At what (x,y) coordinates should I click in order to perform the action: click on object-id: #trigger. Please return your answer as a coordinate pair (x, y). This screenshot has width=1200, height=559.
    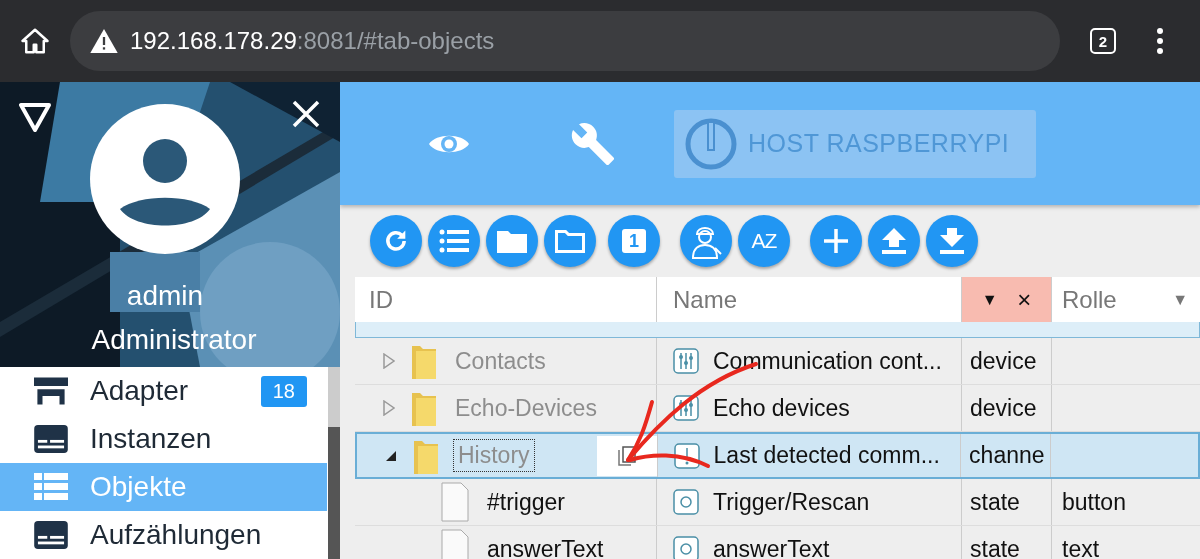
    Looking at the image, I should click on (526, 502).